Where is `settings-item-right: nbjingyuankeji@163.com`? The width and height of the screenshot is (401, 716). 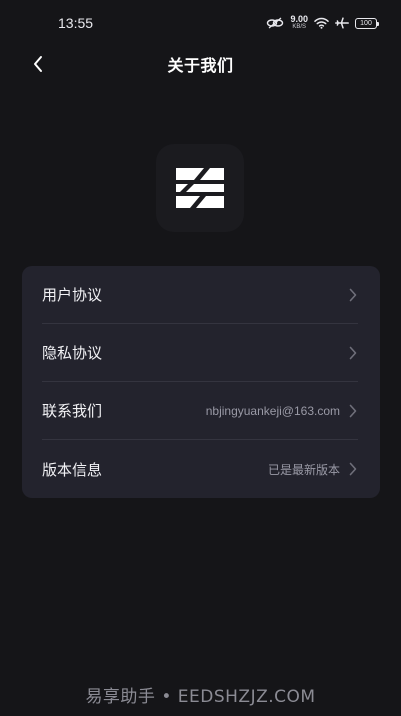
settings-item-right: nbjingyuankeji@163.com is located at coordinates (282, 411).